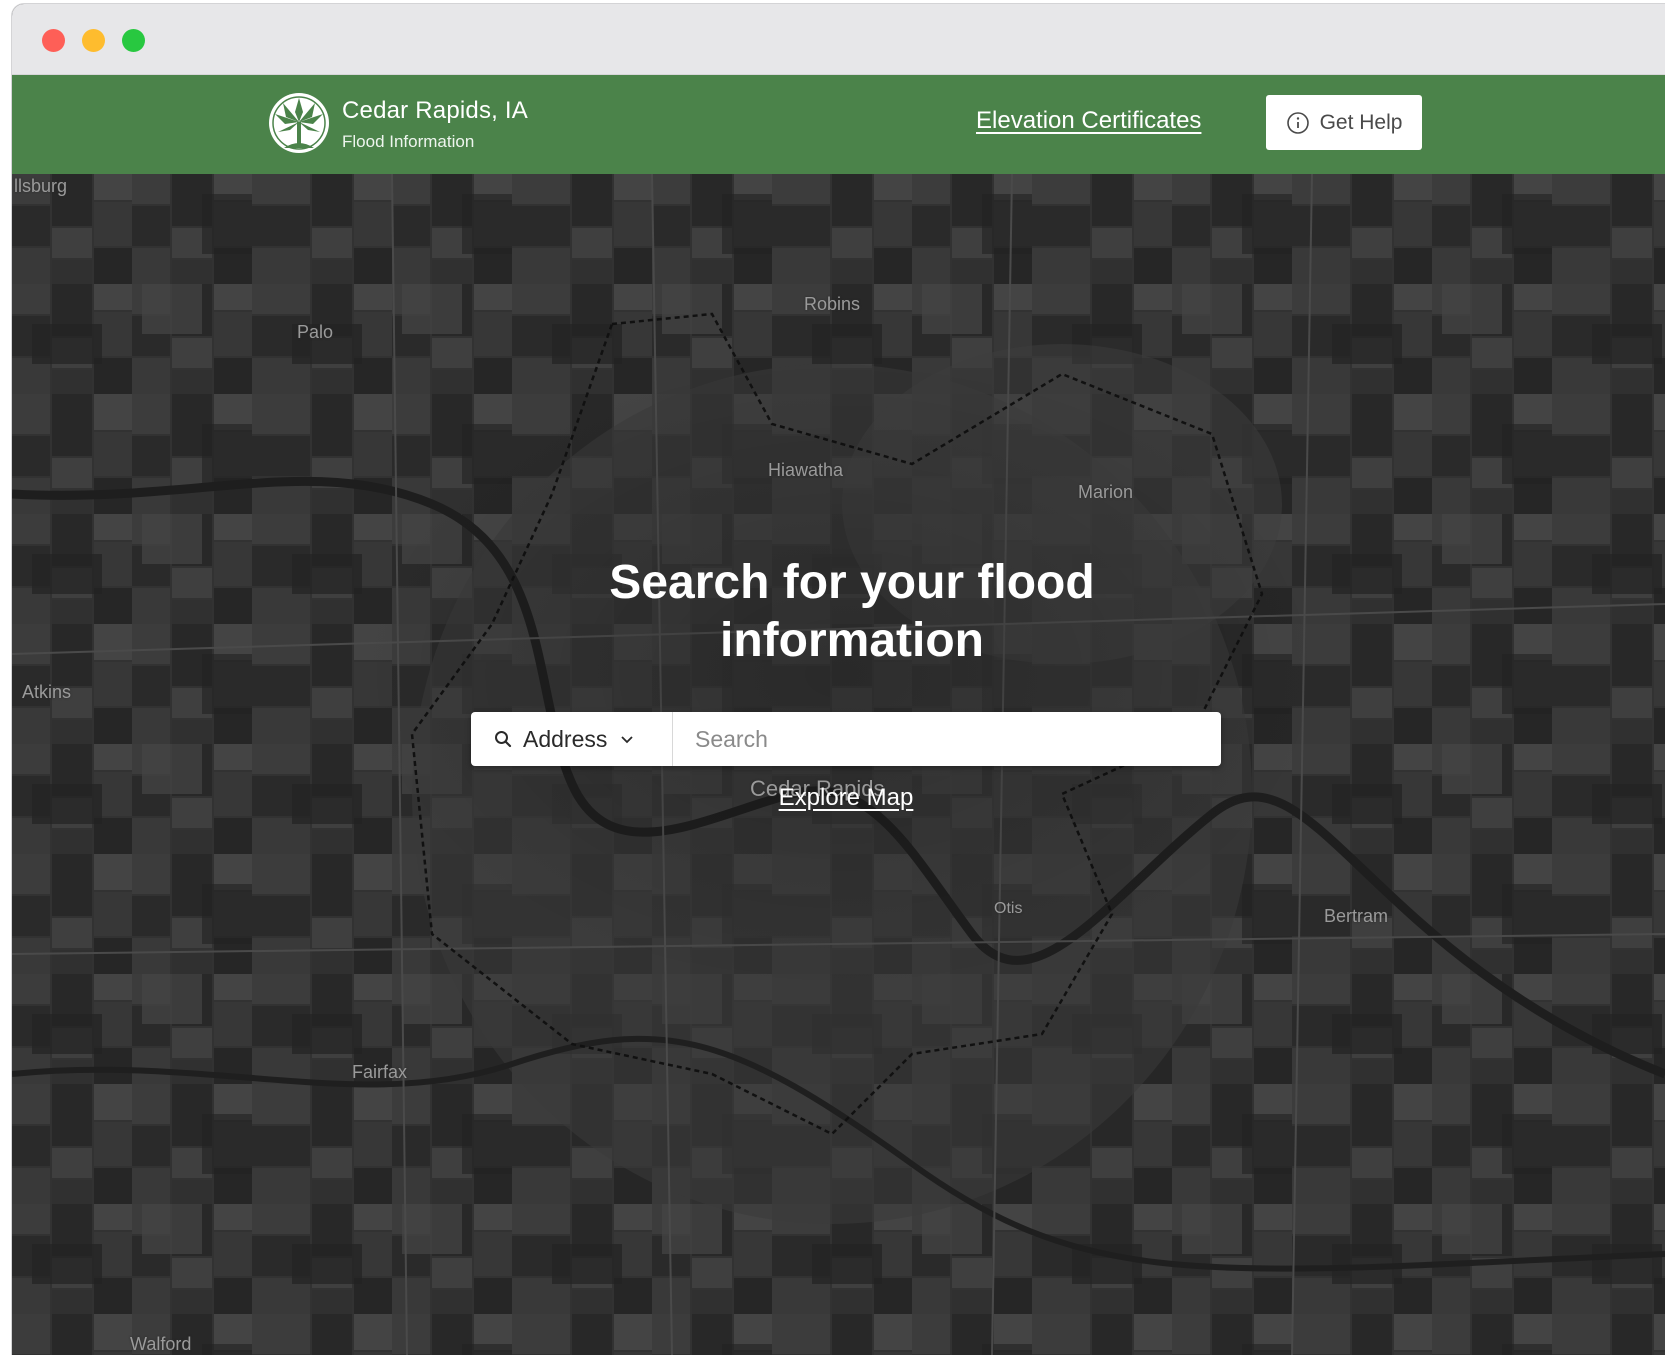 The height and width of the screenshot is (1355, 1665). What do you see at coordinates (1297, 122) in the screenshot?
I see `info-circle-icon` at bounding box center [1297, 122].